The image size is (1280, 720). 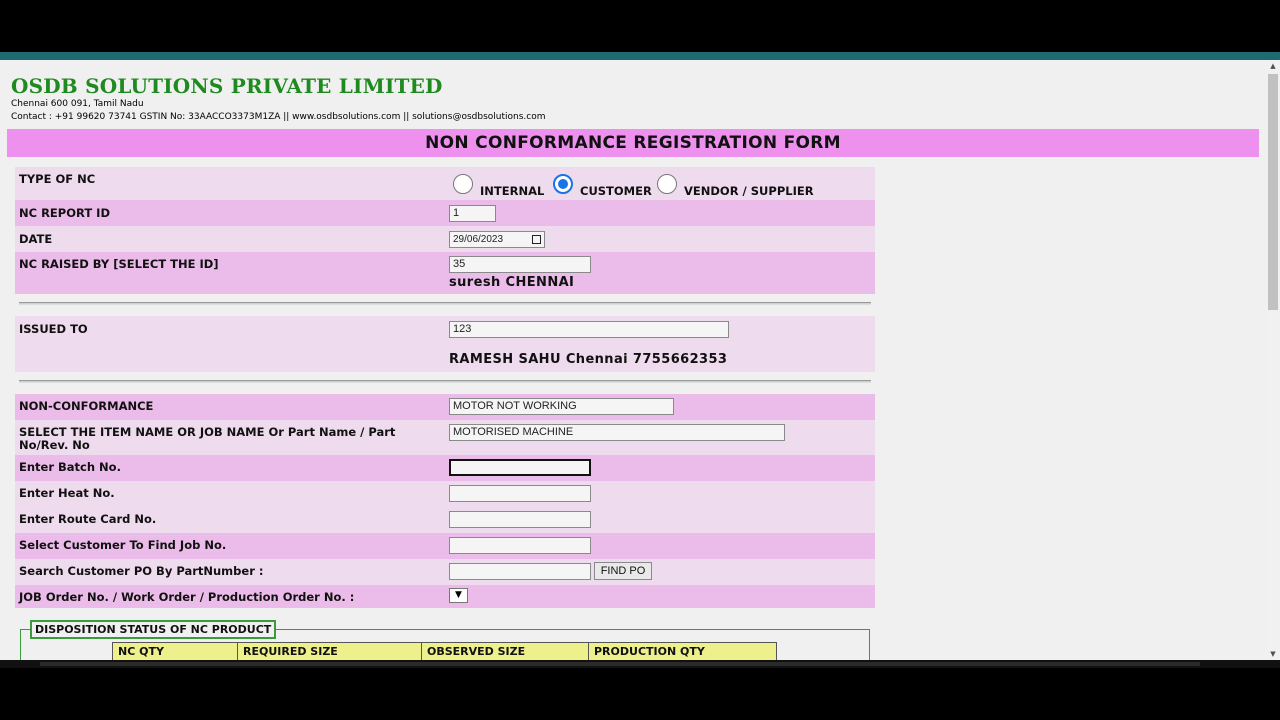 What do you see at coordinates (520, 571) in the screenshot?
I see `customer-po-input` at bounding box center [520, 571].